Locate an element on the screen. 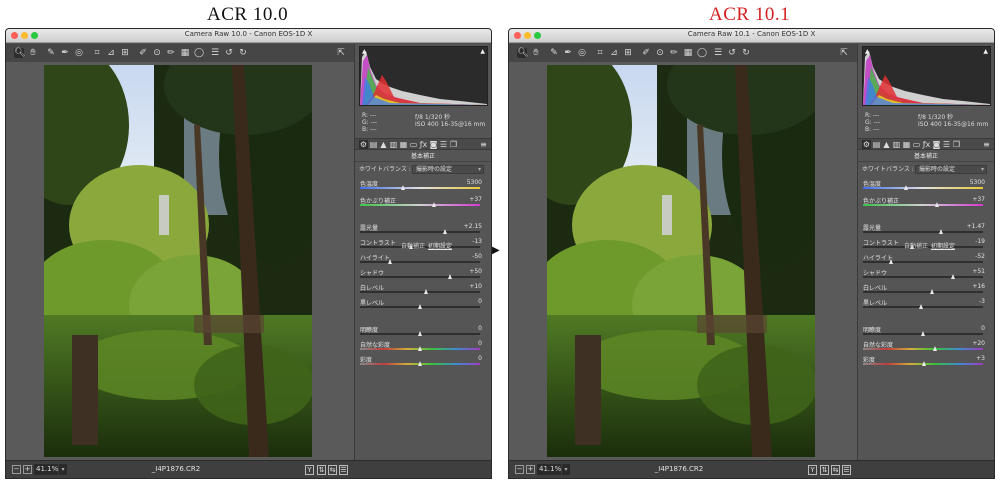  tab-camera-calibration-icon: ◙ is located at coordinates (433, 144).